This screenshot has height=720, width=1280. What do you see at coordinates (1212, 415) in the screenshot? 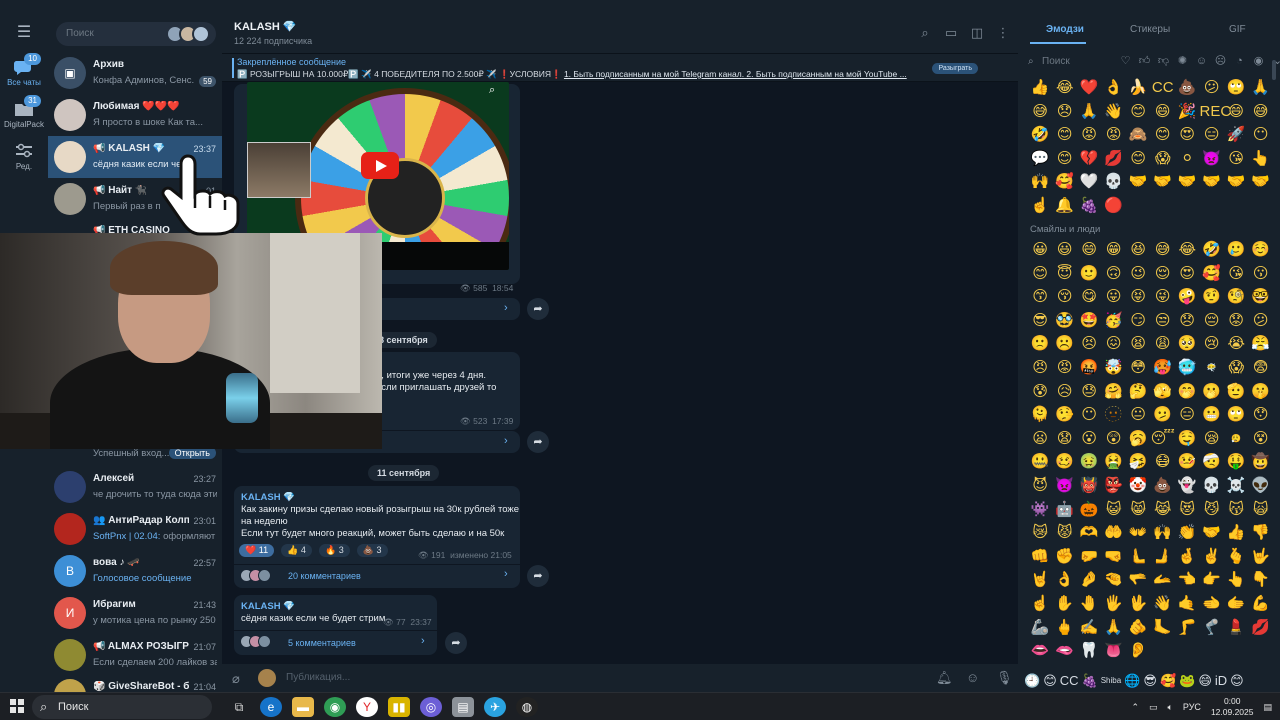
I see `emoji-item: 😬` at bounding box center [1212, 415].